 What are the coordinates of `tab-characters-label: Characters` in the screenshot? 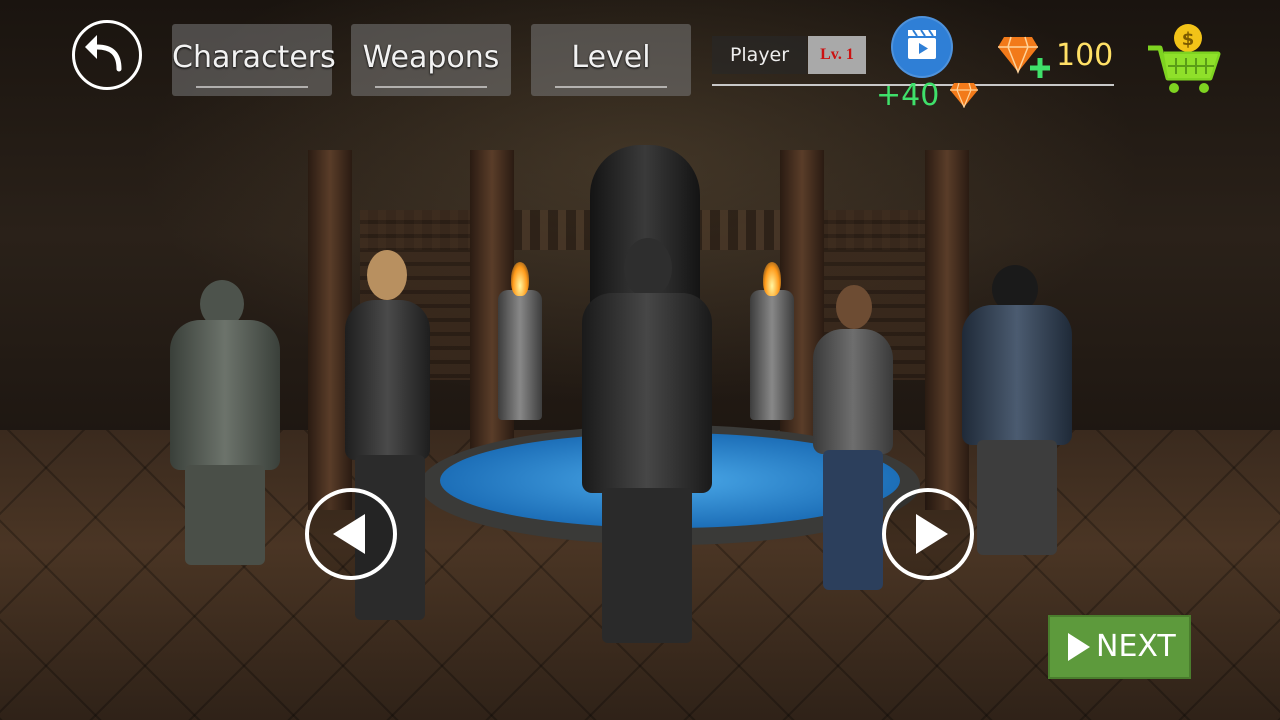 It's located at (254, 57).